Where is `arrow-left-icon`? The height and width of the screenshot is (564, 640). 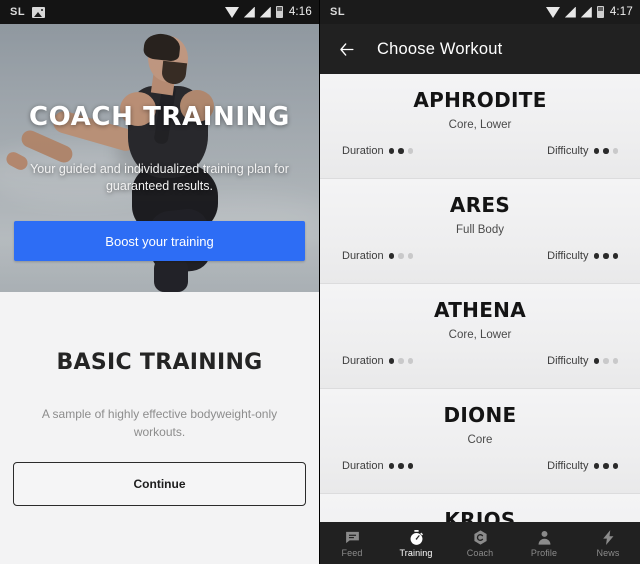
arrow-left-icon is located at coordinates (346, 49).